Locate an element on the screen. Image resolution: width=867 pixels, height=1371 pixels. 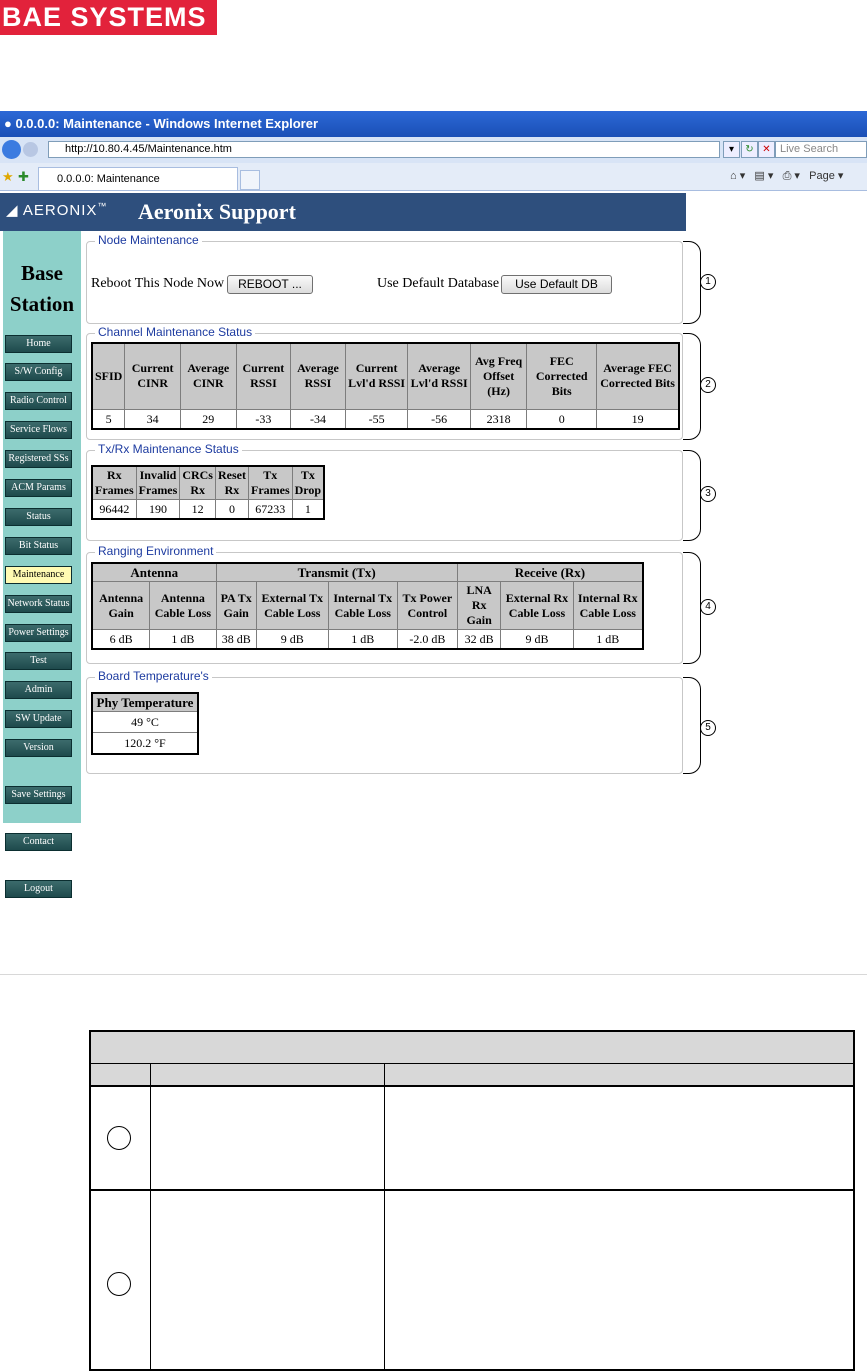
dropdown-icon: ▾ is located at coordinates (731, 149).